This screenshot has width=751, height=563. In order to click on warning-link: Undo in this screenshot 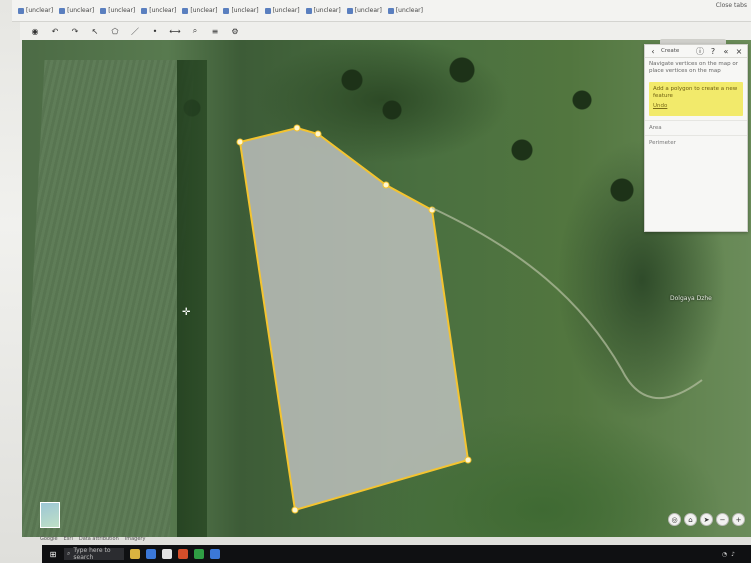, I will do `click(696, 106)`.